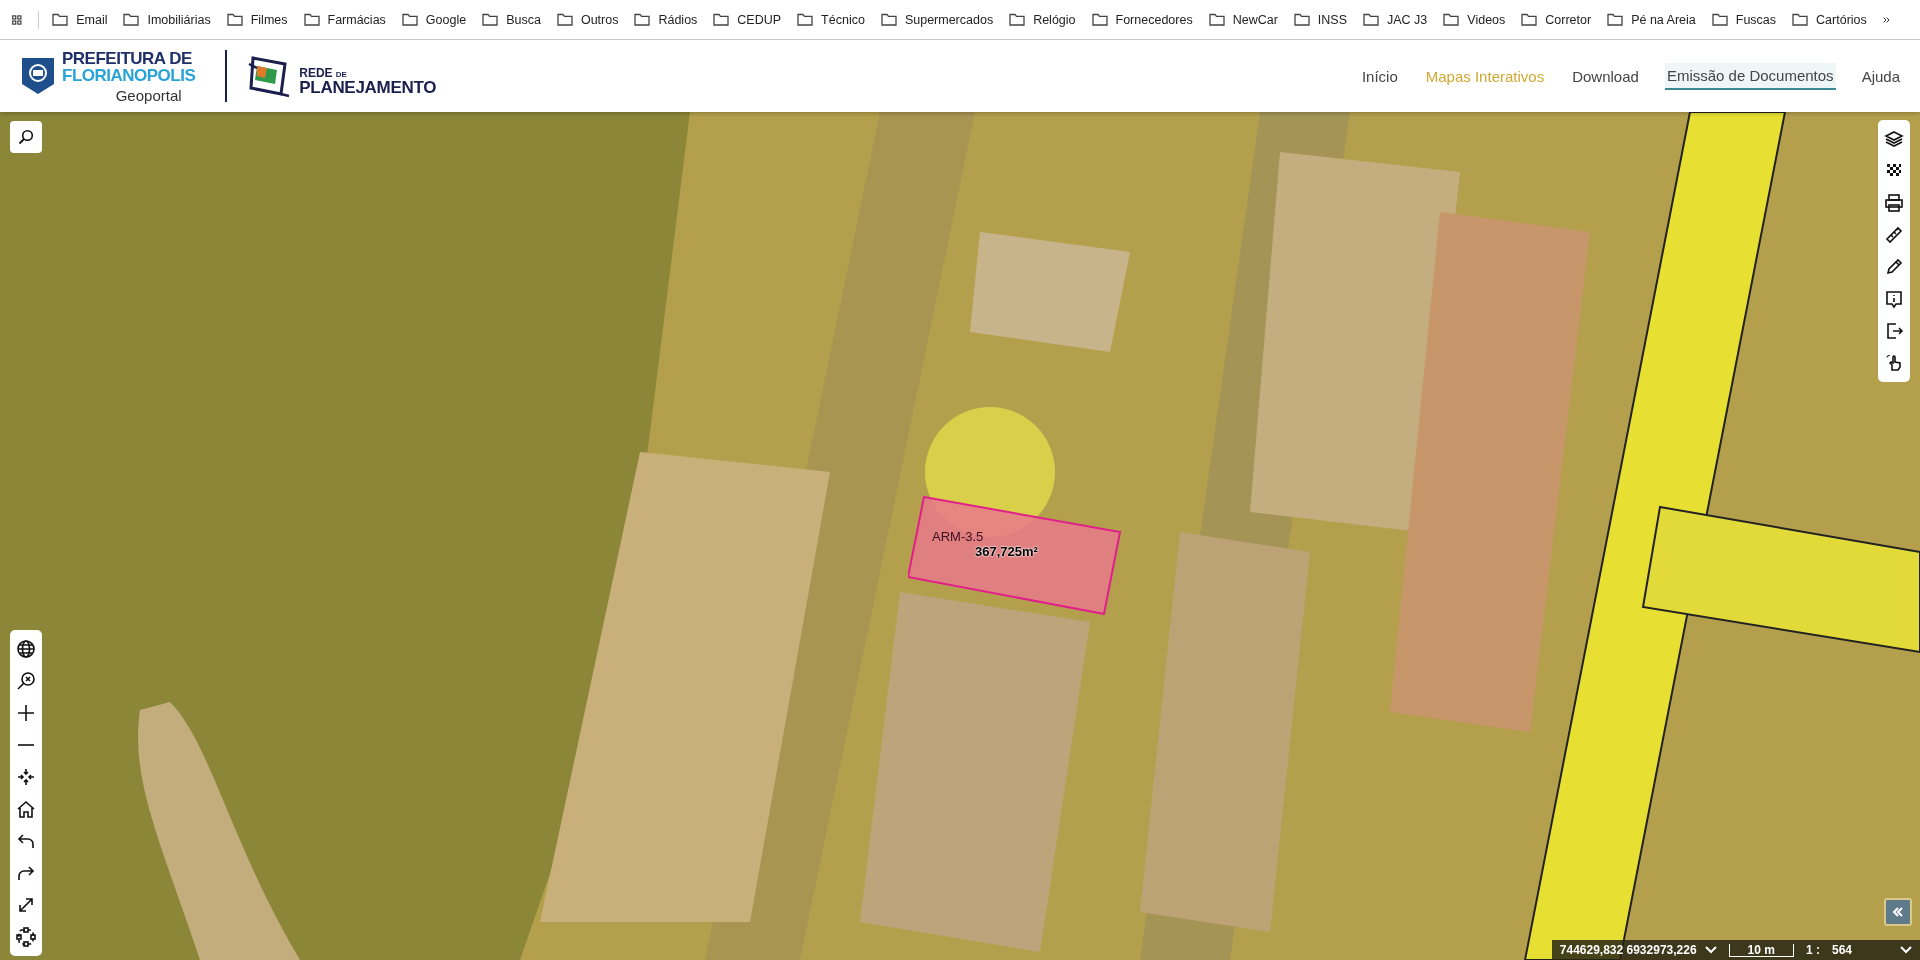 This screenshot has width=1920, height=960. What do you see at coordinates (26, 873) in the screenshot?
I see `redo-icon` at bounding box center [26, 873].